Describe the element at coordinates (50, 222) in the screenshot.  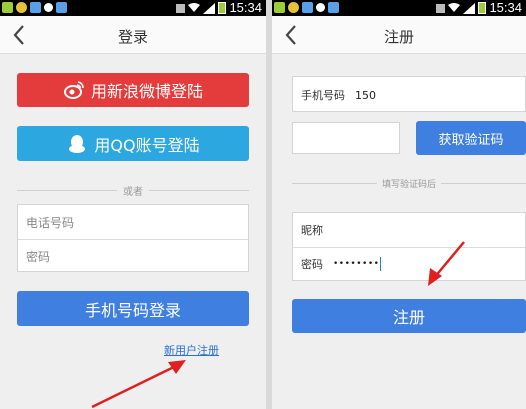
I see `phone-input-placeholder: 电话号码` at that location.